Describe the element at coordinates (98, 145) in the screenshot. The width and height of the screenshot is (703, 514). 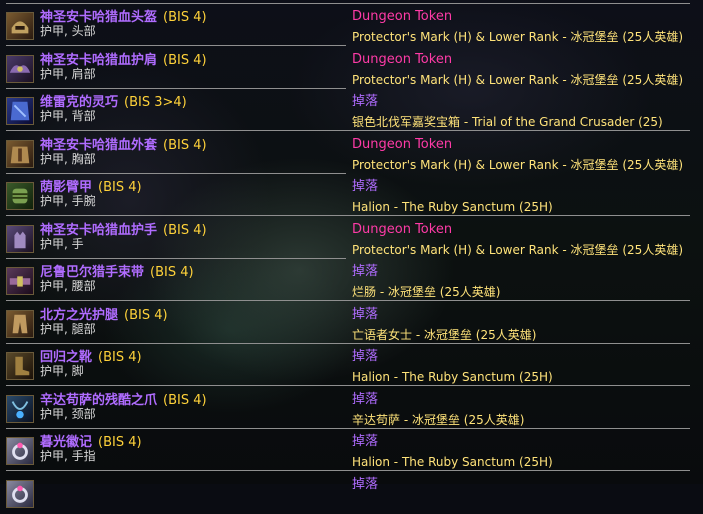
I see `item-name-label: 神圣安卡哈猎血外套` at that location.